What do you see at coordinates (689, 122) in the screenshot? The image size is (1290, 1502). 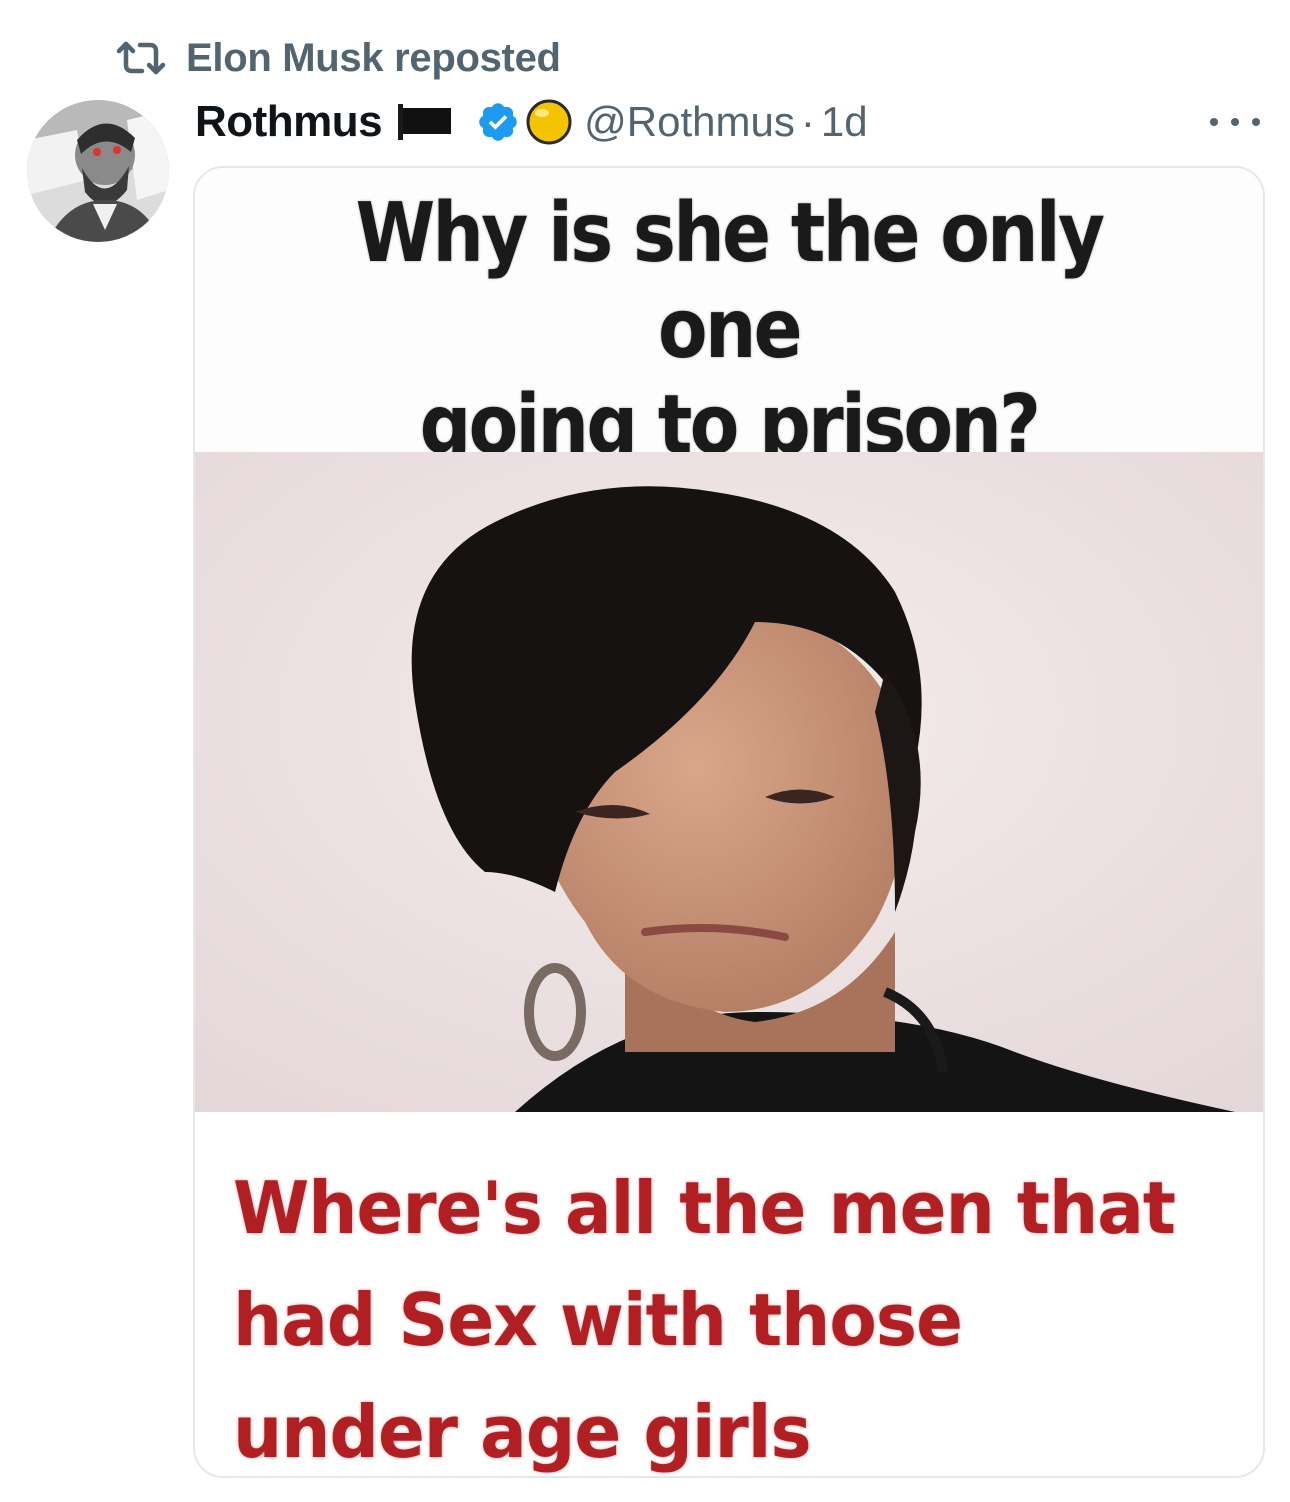 I see `author-handle: @Rothmus` at bounding box center [689, 122].